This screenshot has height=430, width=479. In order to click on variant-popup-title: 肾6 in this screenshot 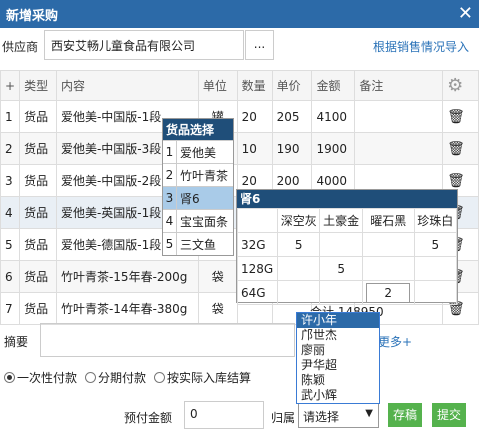, I will do `click(347, 199)`.